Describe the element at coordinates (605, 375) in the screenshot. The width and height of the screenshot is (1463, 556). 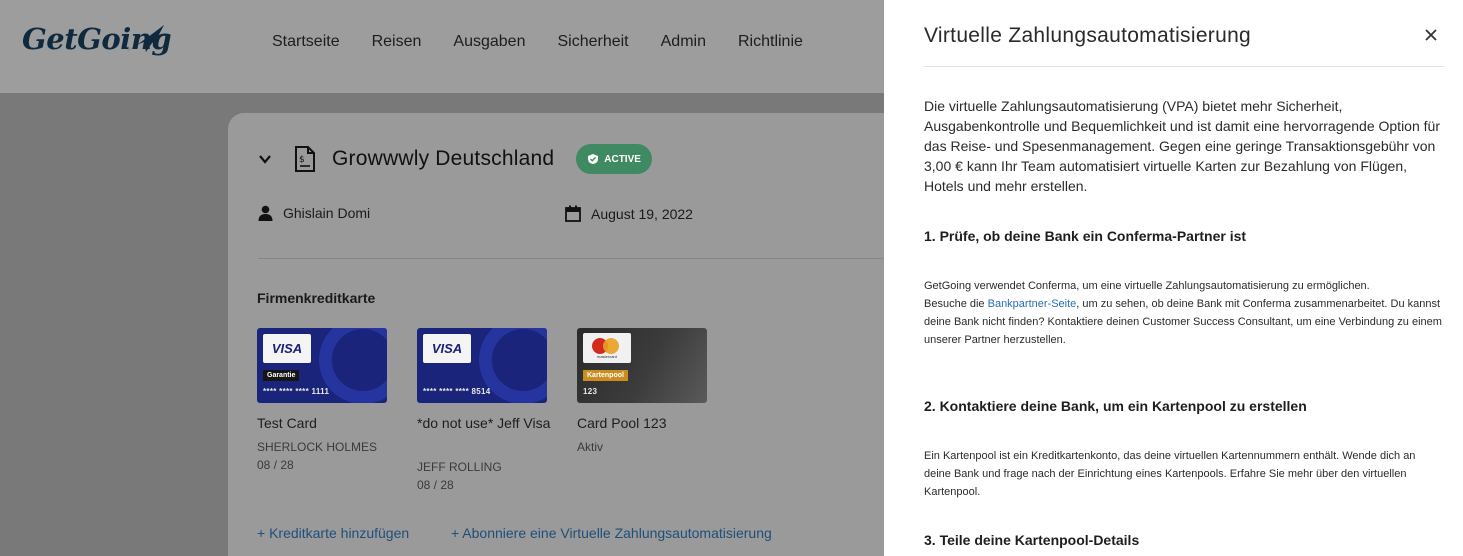
I see `card-pool-tag: Kartenpool` at that location.